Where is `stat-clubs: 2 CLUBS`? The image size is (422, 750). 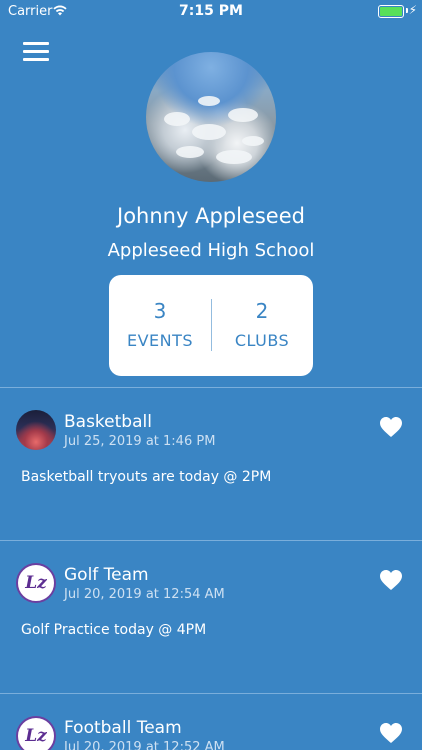
stat-clubs: 2 CLUBS is located at coordinates (262, 325).